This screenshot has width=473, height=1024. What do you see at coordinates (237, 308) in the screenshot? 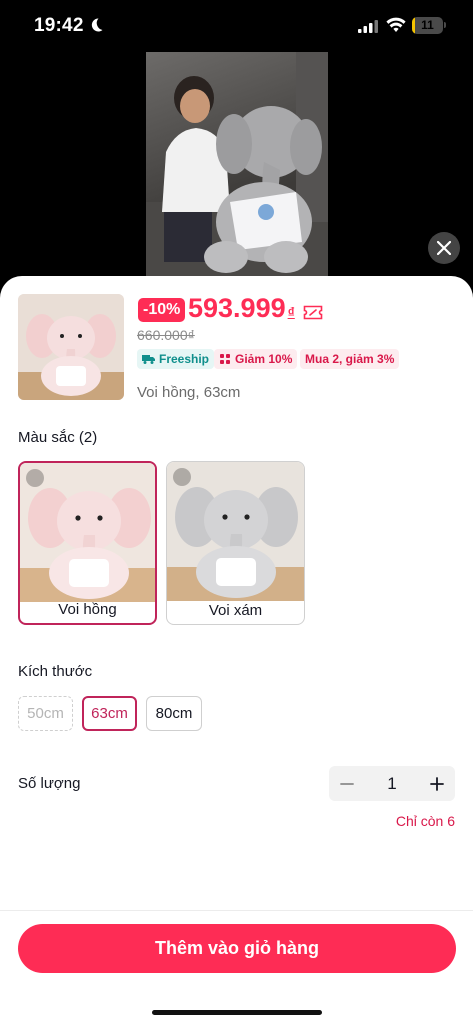
I see `price-value: 593.999` at bounding box center [237, 308].